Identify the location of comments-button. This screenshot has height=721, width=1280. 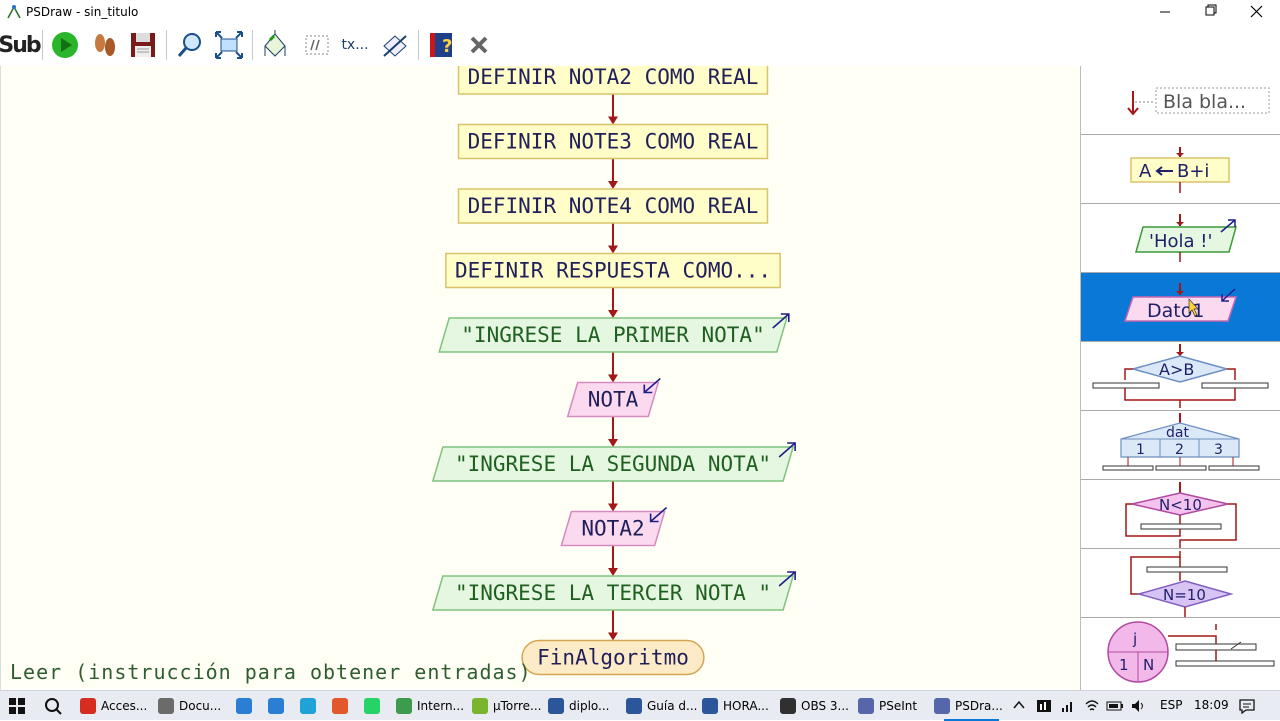
(317, 45).